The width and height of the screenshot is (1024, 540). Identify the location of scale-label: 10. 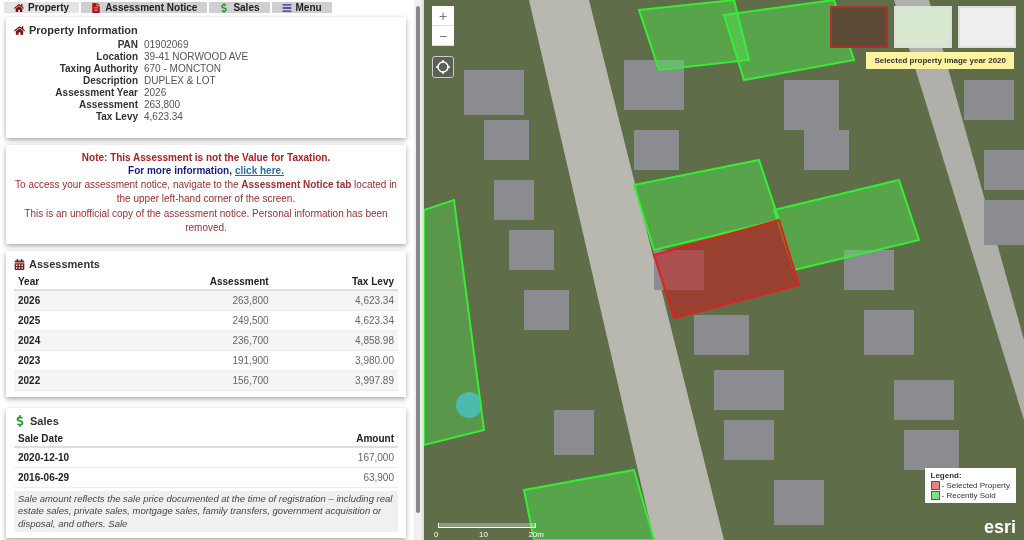
(483, 534).